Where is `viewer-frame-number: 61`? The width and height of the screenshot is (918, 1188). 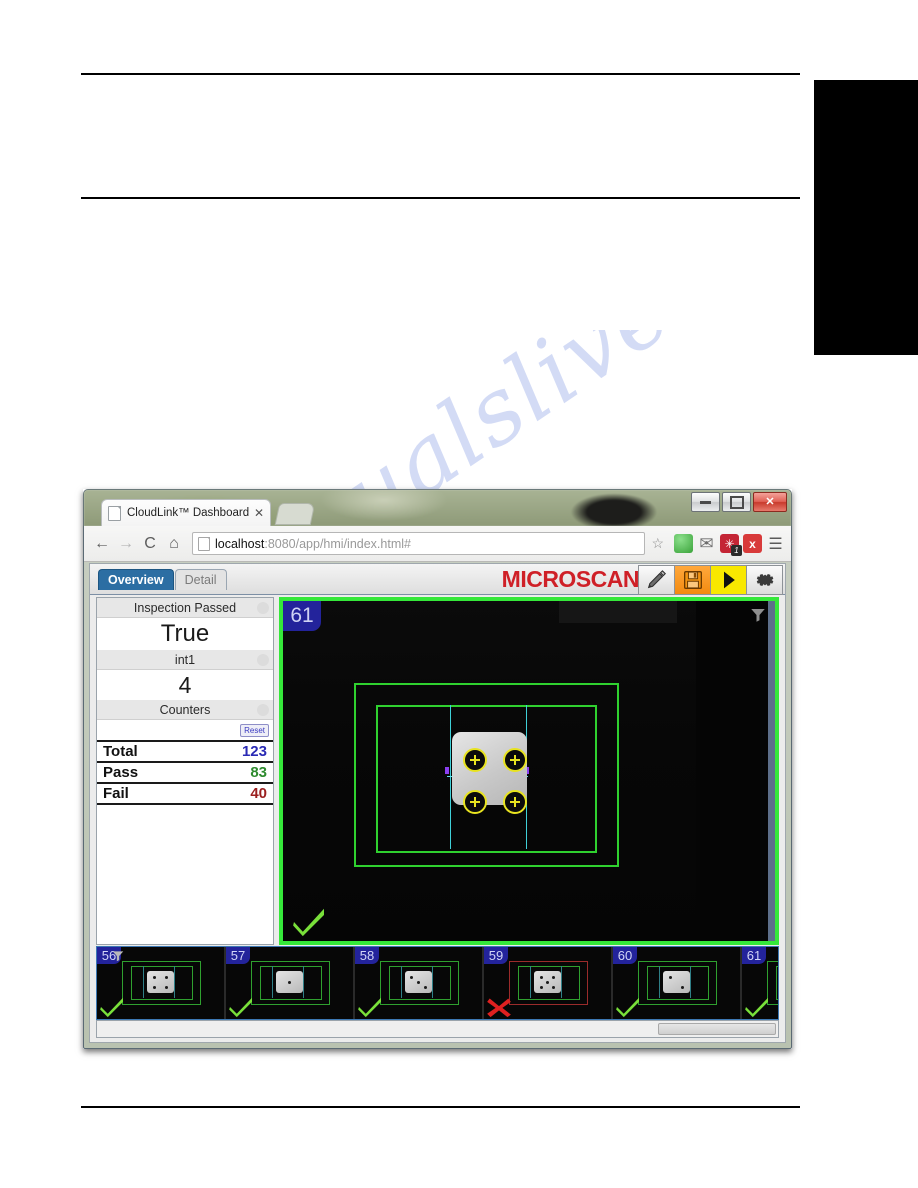
viewer-frame-number: 61 is located at coordinates (302, 616).